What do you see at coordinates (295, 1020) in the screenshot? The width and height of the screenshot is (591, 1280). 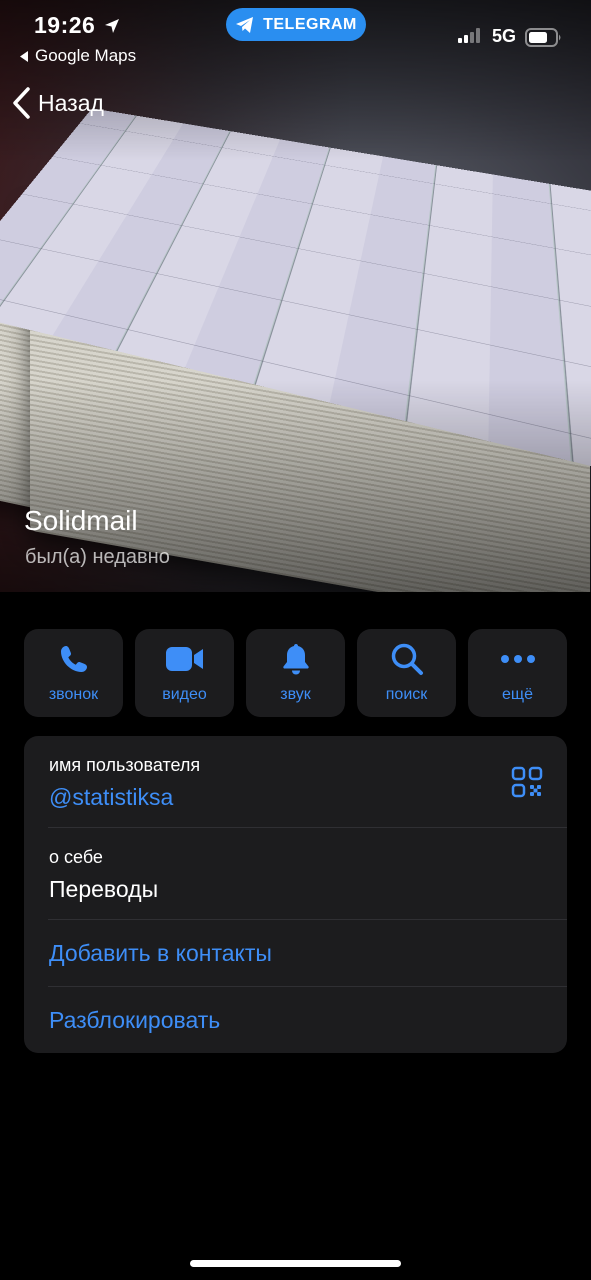 I see `unblock-row: Разблокировать` at bounding box center [295, 1020].